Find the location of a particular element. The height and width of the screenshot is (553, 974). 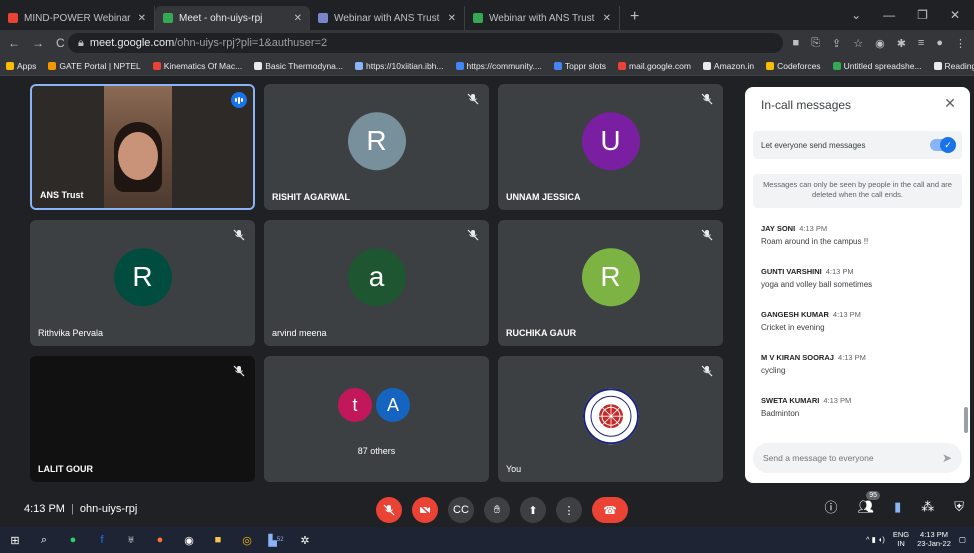

notifications-icon: ▢ is located at coordinates (962, 539).